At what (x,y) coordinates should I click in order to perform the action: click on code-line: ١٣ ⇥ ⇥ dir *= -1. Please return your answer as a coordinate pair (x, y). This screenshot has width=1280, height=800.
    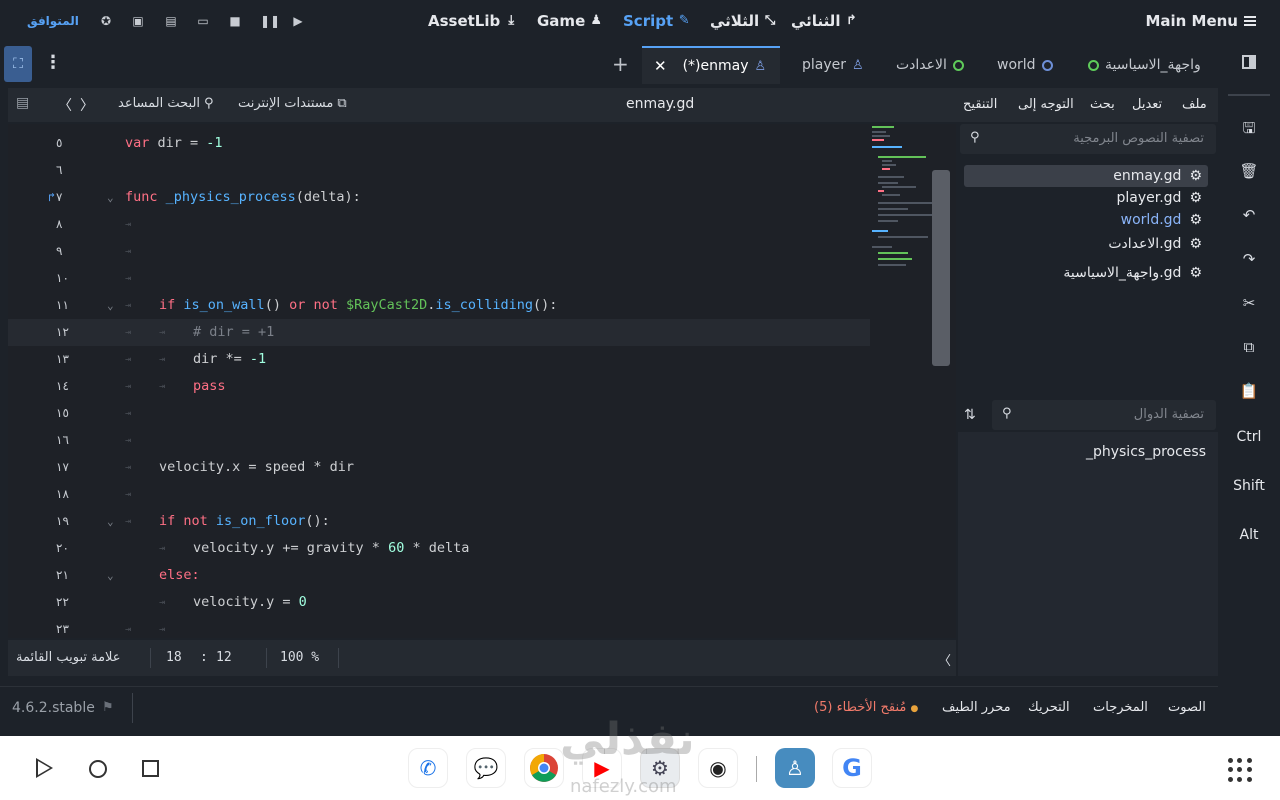
    Looking at the image, I should click on (439, 359).